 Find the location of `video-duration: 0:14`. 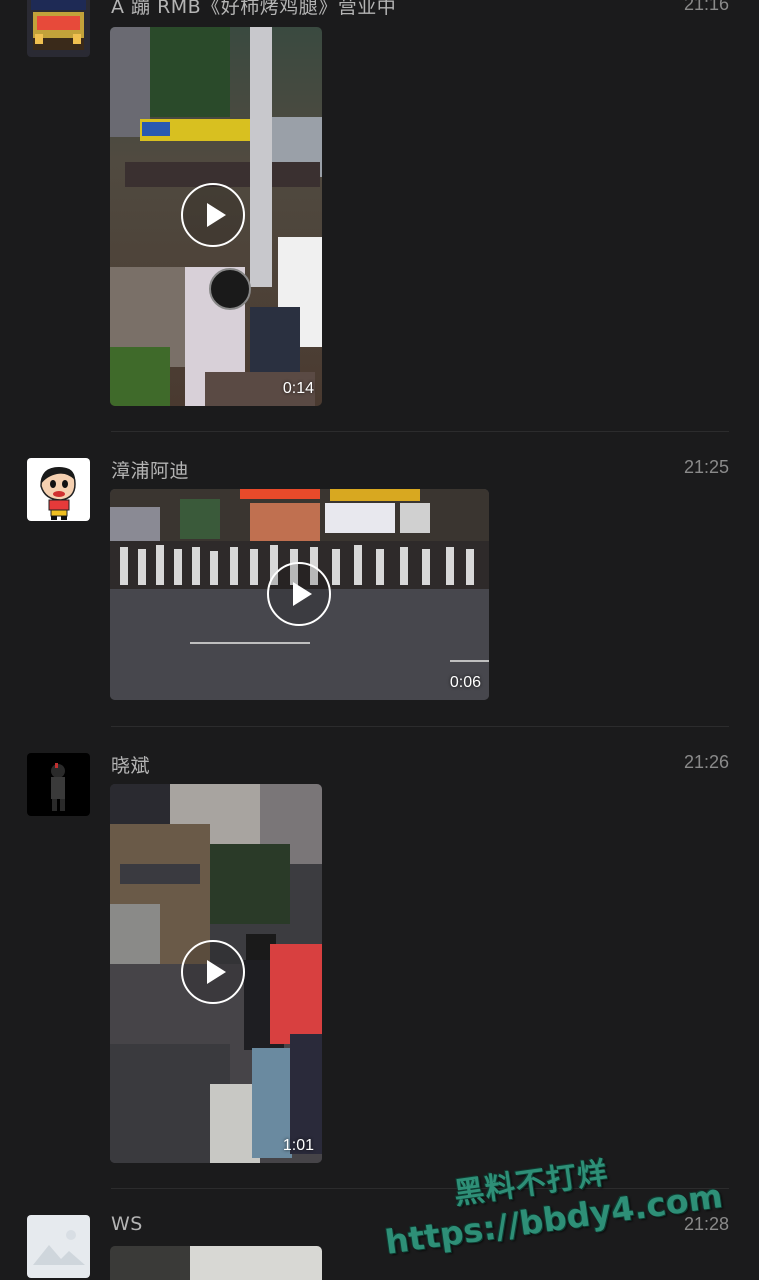

video-duration: 0:14 is located at coordinates (298, 388).